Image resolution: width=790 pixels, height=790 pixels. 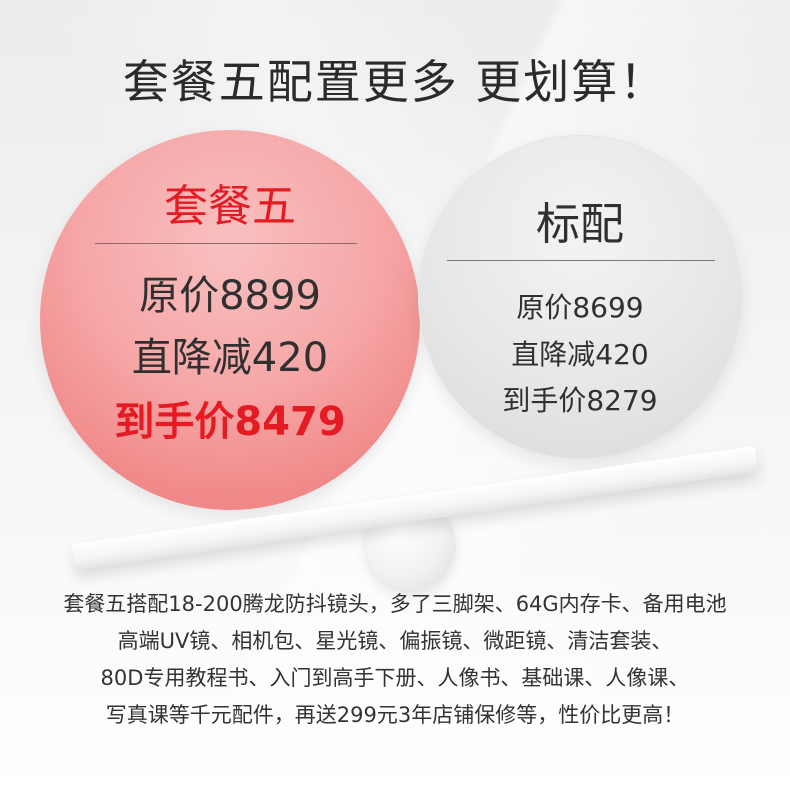 What do you see at coordinates (580, 307) in the screenshot?
I see `standard-original-price: 原价8699` at bounding box center [580, 307].